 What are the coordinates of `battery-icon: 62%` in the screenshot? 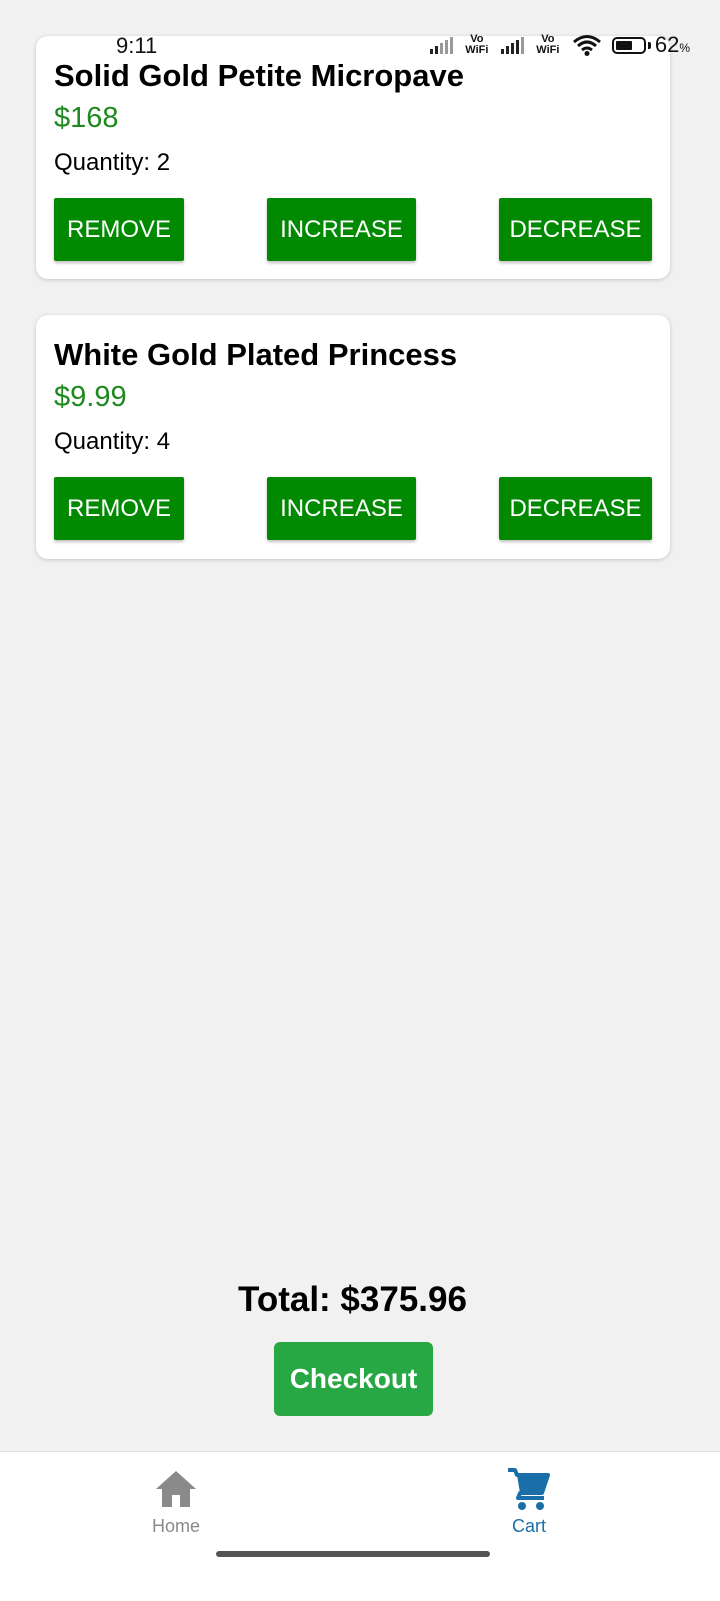 It's located at (650, 45).